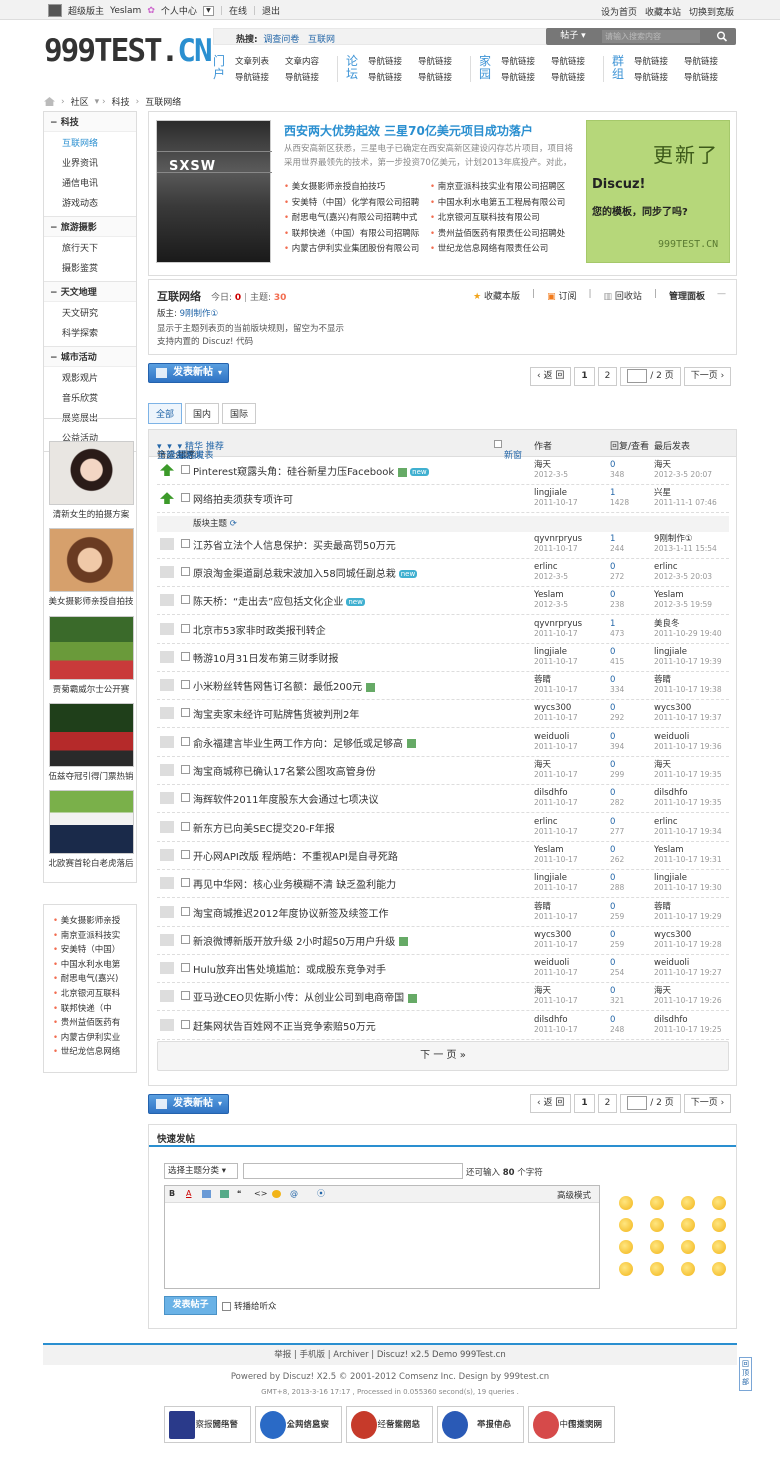 This screenshot has height=1466, width=780. What do you see at coordinates (207, 1424) in the screenshot?
I see `police-badge: 网络警 察报警平台` at bounding box center [207, 1424].